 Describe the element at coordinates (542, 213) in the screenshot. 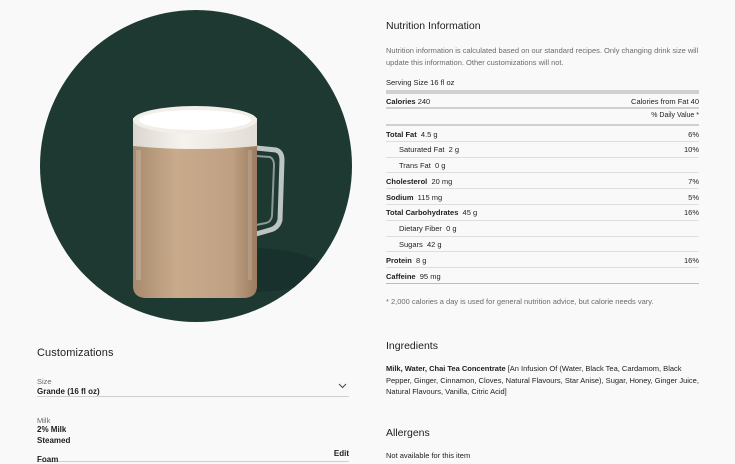

I see `nutrition-row: Total Carbohydrates 45 g 16%` at that location.